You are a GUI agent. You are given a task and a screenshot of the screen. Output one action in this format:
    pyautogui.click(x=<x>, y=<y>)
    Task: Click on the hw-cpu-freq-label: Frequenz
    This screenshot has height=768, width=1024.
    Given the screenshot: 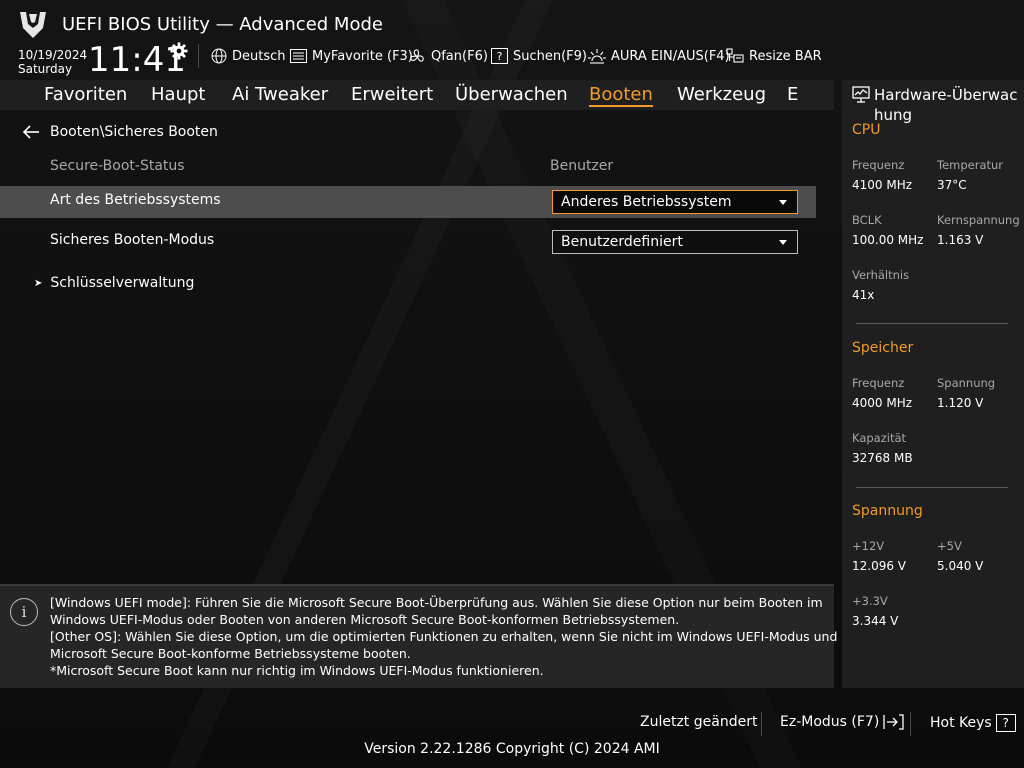 What is the action you would take?
    pyautogui.click(x=878, y=165)
    